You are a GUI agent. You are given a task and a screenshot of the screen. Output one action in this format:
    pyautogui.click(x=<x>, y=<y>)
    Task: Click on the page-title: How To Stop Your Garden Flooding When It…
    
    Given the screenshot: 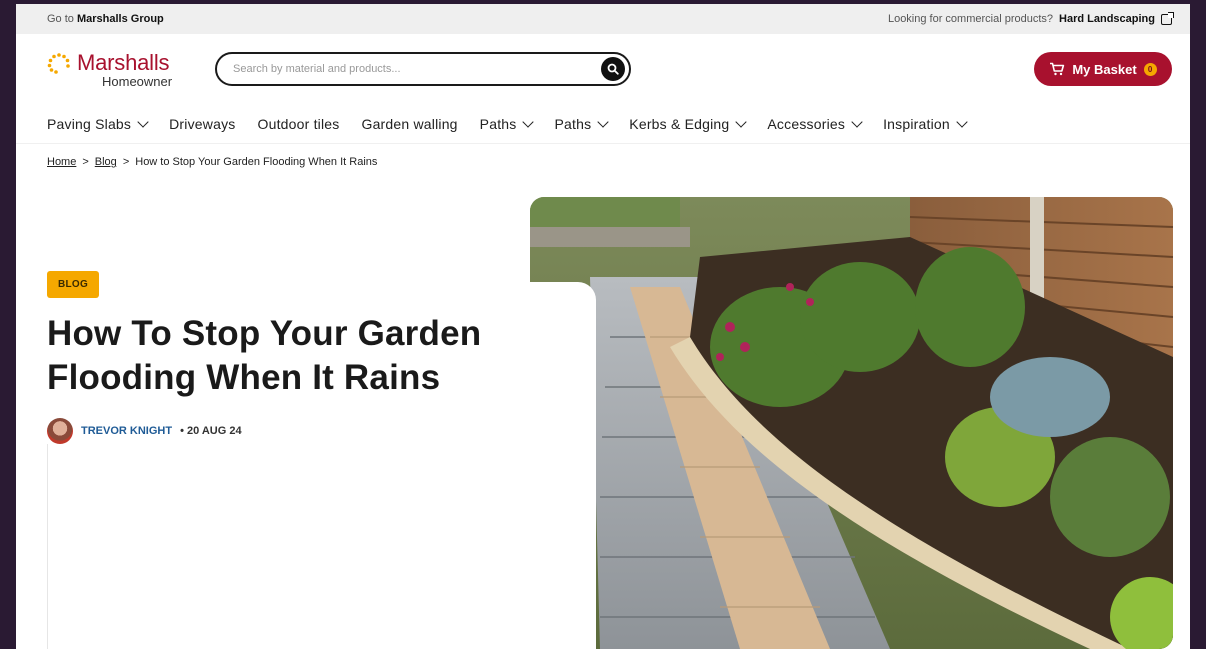 What is the action you would take?
    pyautogui.click(x=264, y=355)
    